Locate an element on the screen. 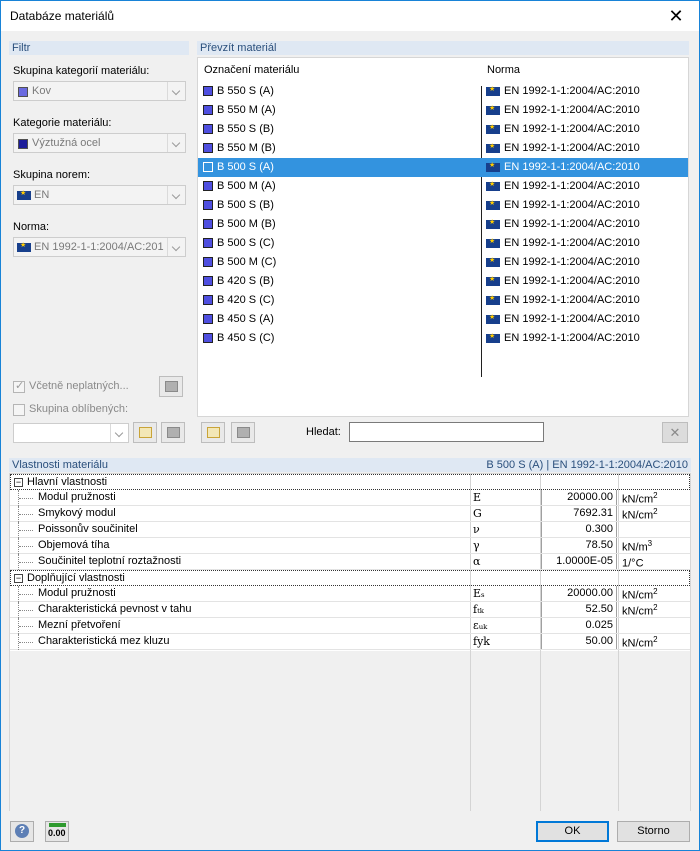  list-item: B 550 M (B) EN 1992-1-1:2004/AC:2010 is located at coordinates (443, 148).